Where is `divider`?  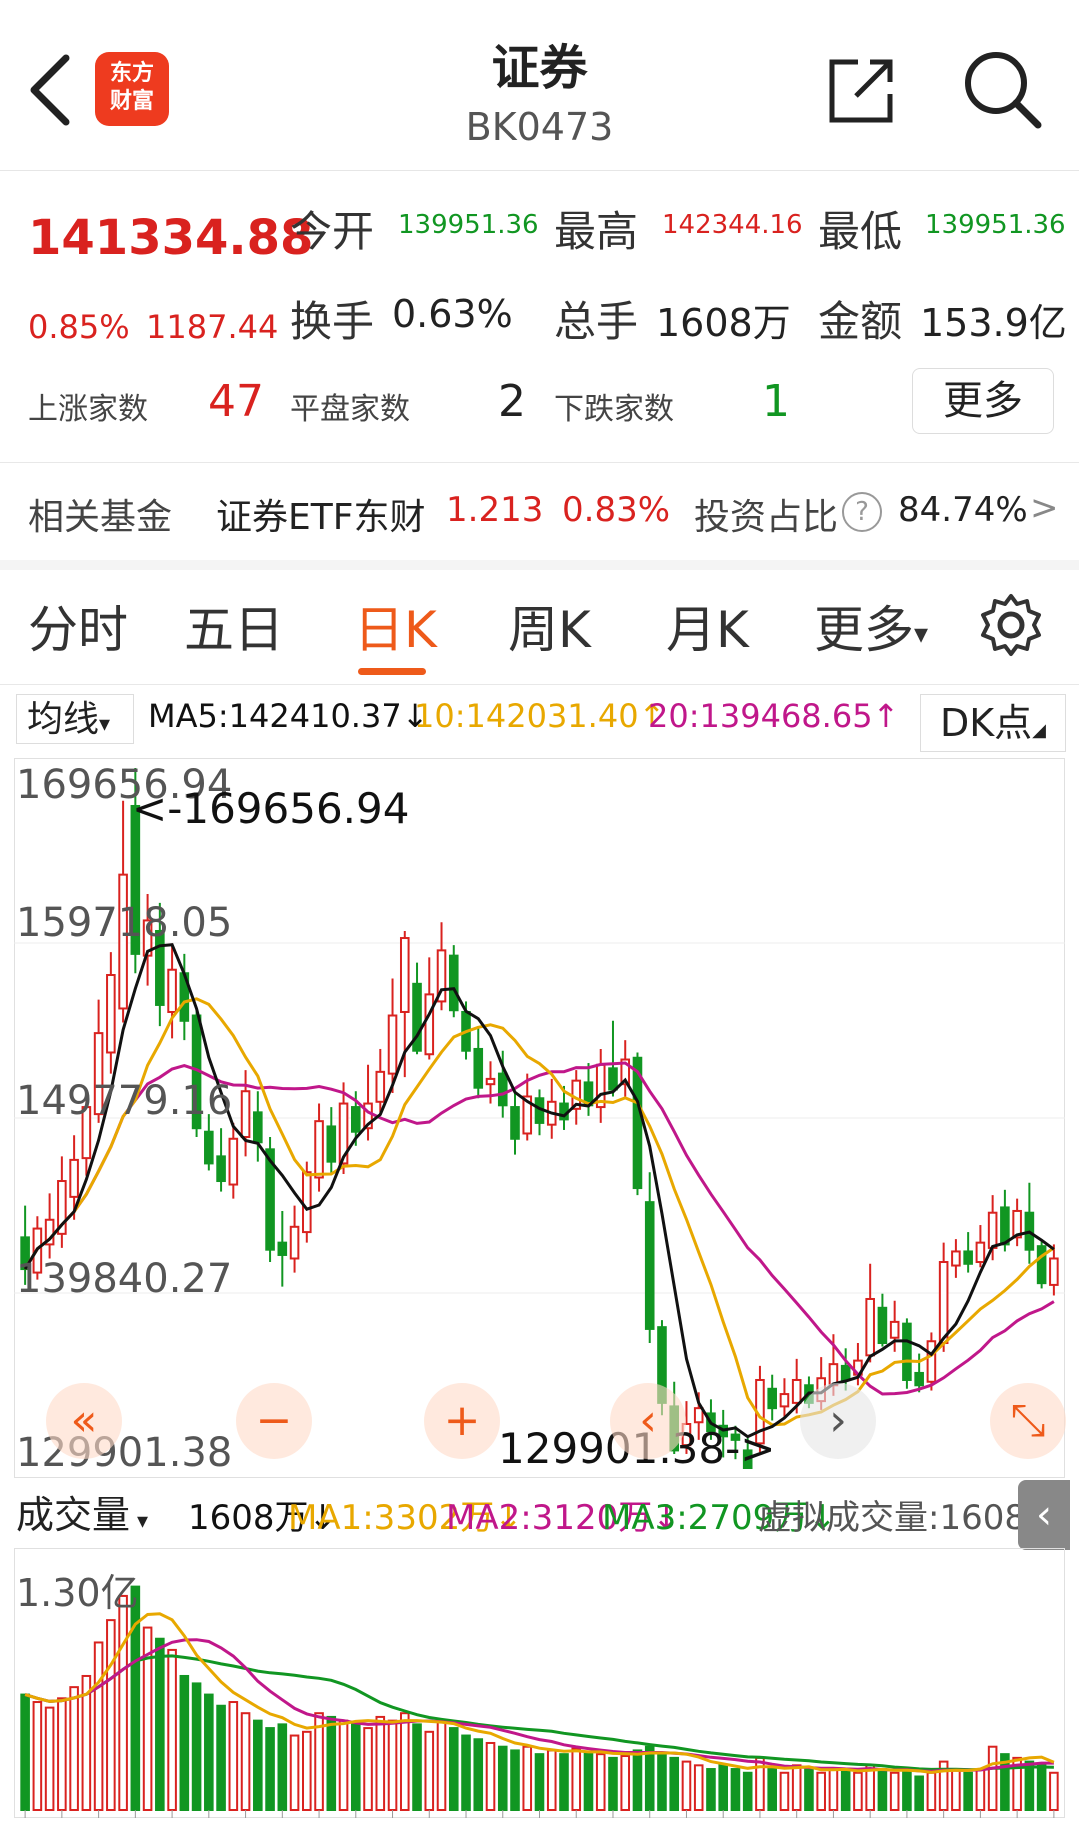 divider is located at coordinates (539, 462).